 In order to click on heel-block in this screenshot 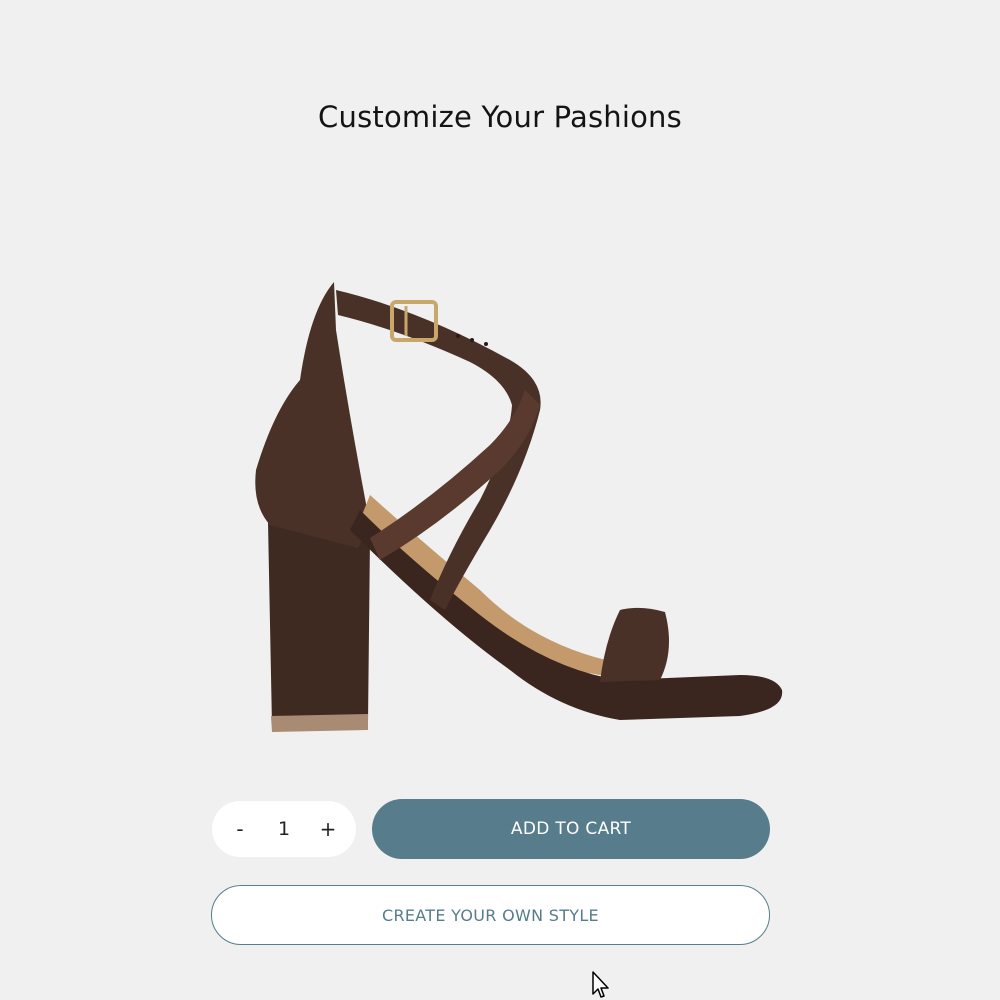, I will do `click(319, 624)`.